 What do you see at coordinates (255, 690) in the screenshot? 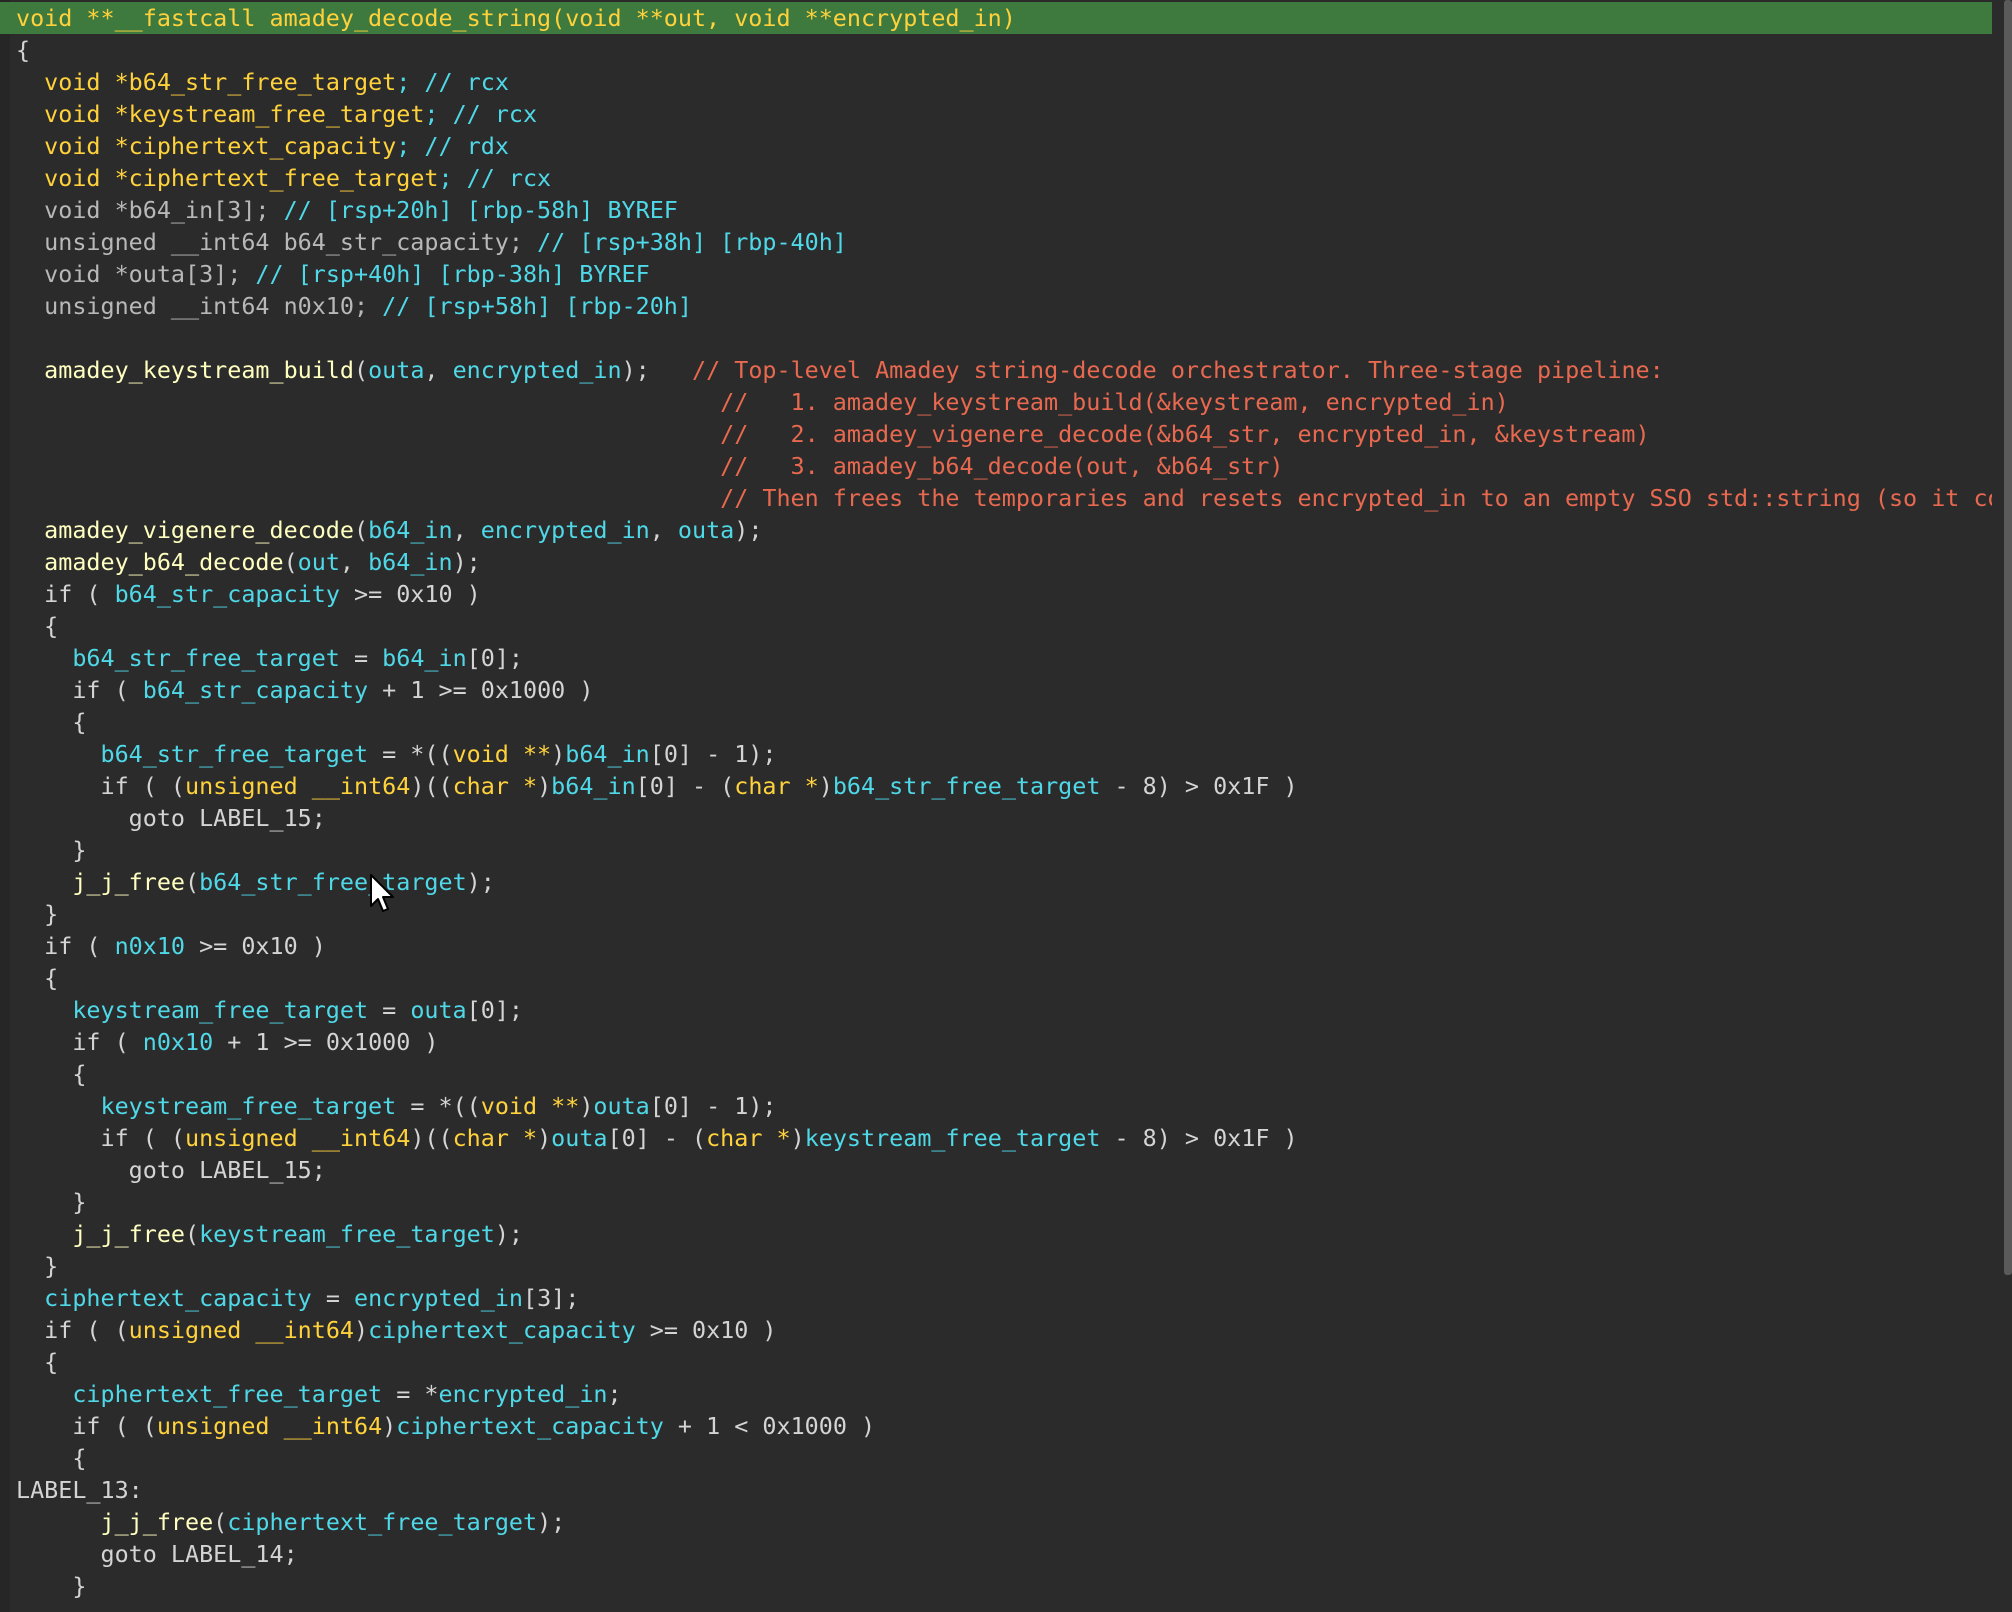
I see `code-token: b64_str_capacity` at bounding box center [255, 690].